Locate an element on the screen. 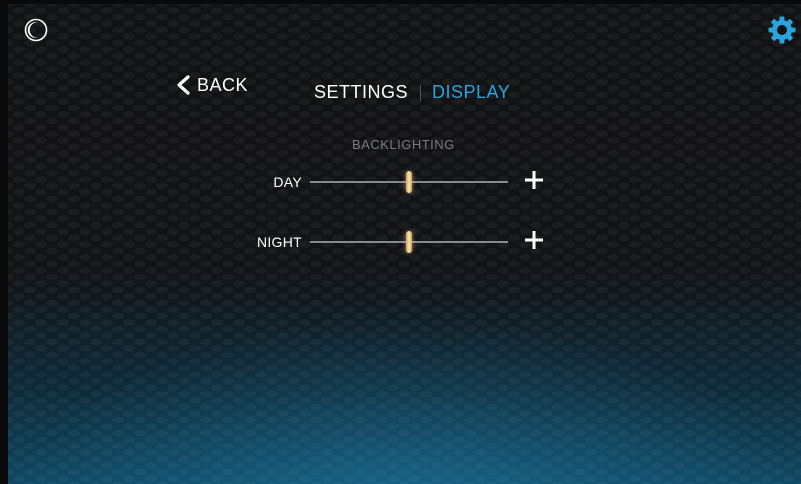  day-plus-icon is located at coordinates (534, 180).